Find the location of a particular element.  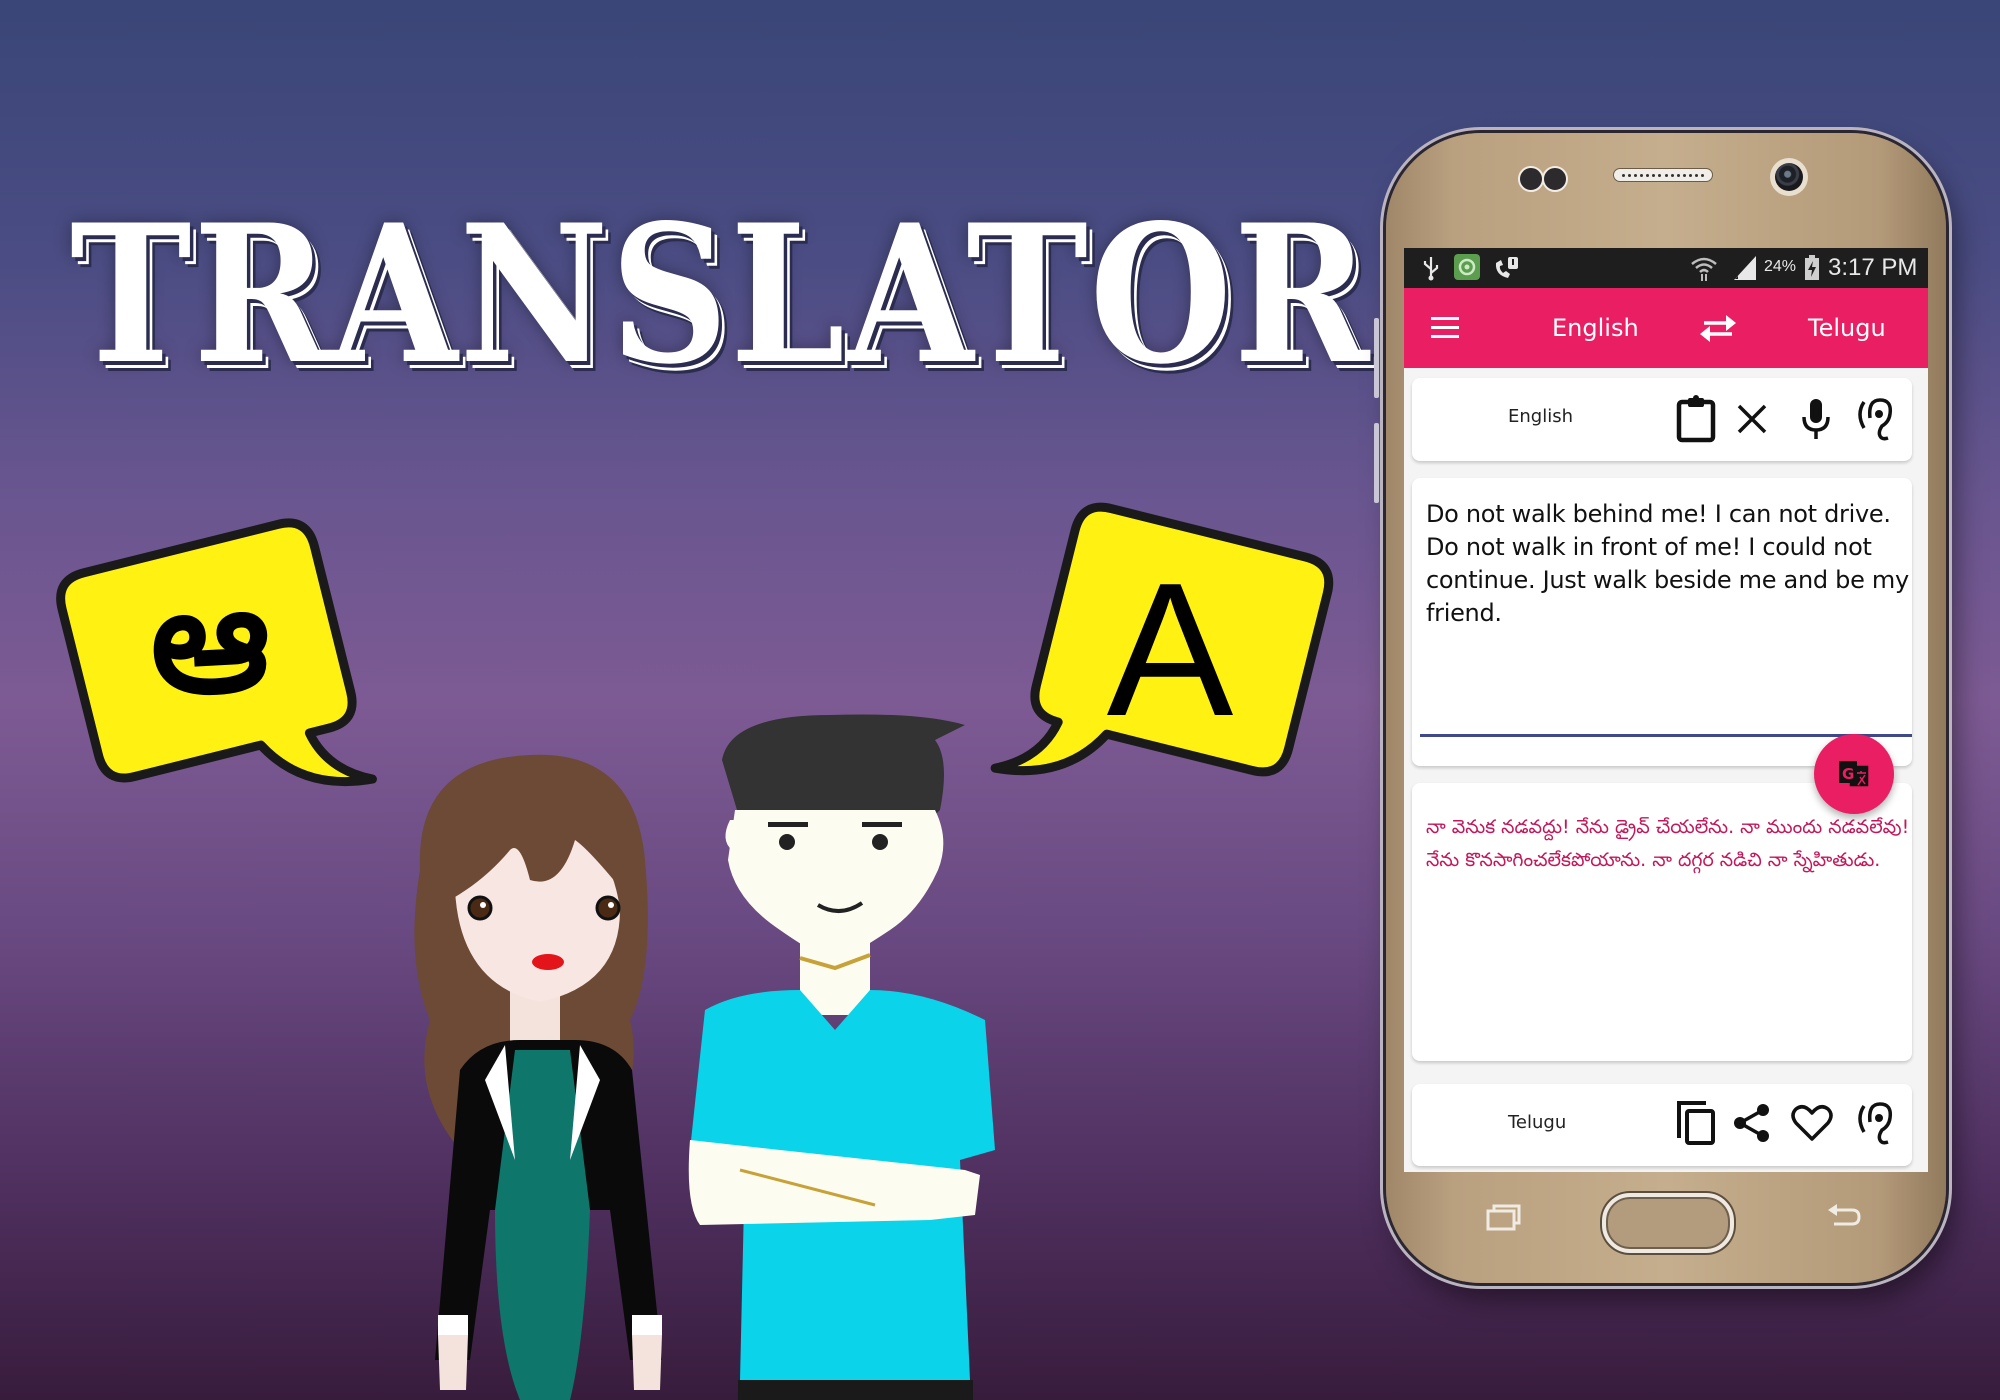

man-left-eye is located at coordinates (787, 842).